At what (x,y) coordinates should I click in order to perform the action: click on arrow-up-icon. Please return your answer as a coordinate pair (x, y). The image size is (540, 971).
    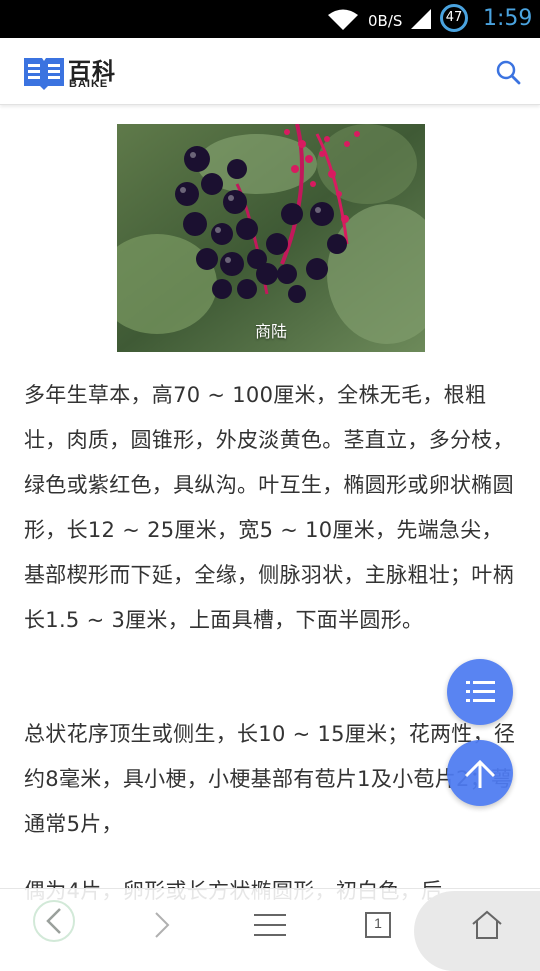
    Looking at the image, I should click on (480, 773).